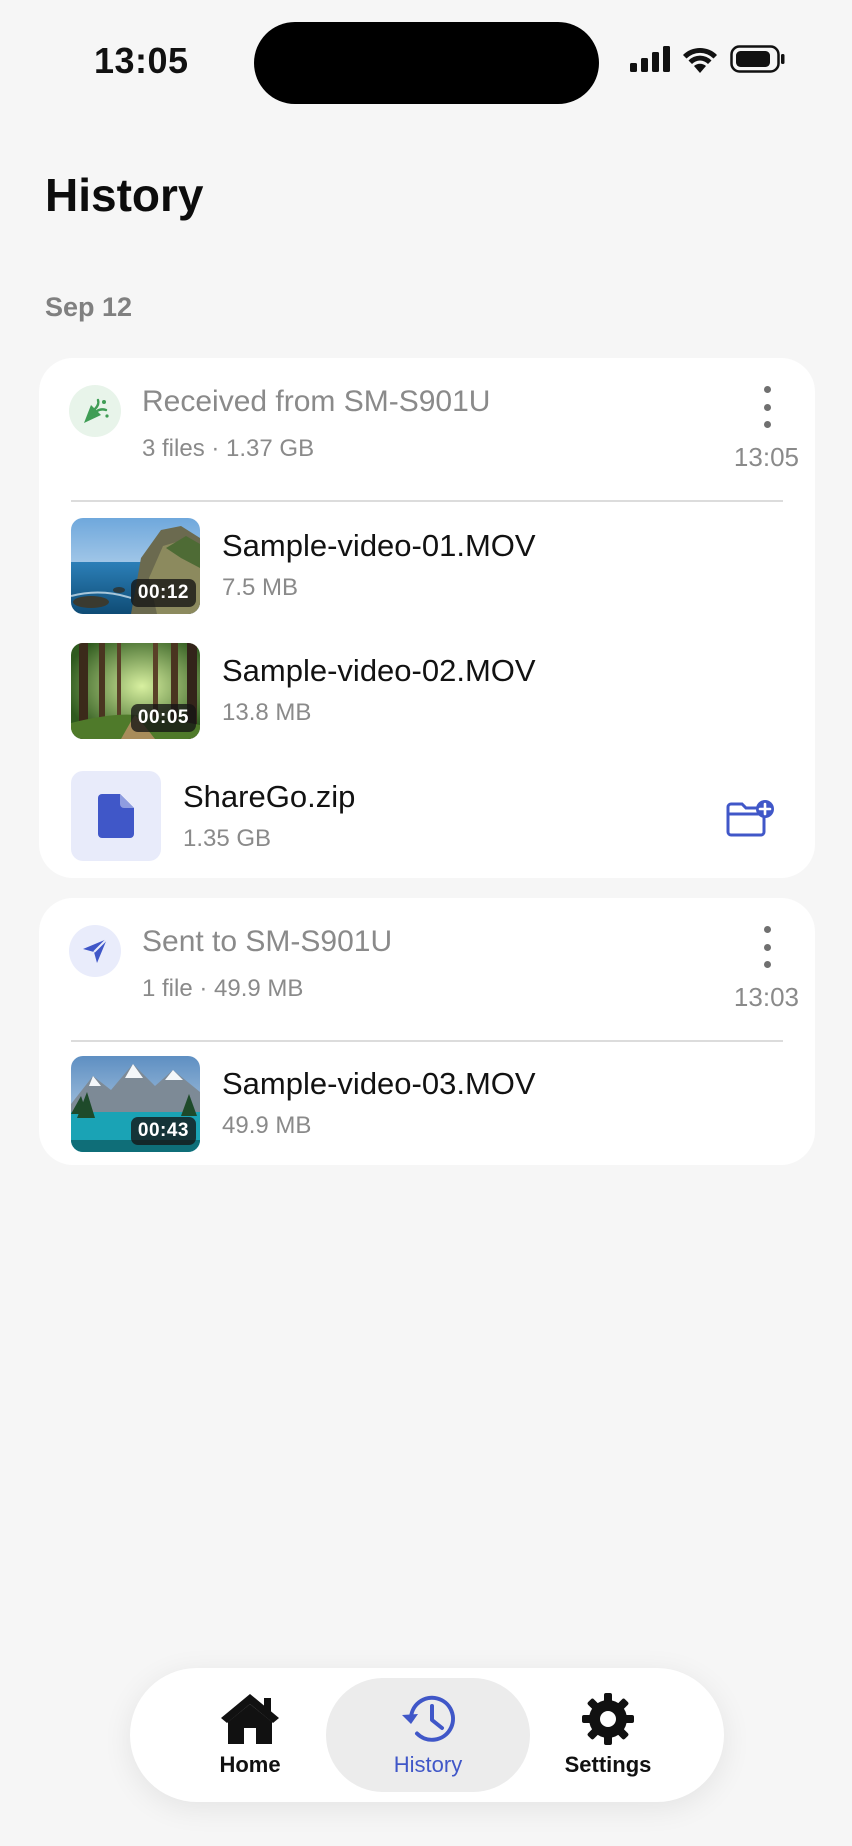  Describe the element at coordinates (135, 691) in the screenshot. I see `video-thumbnail-forest: 00:05` at that location.